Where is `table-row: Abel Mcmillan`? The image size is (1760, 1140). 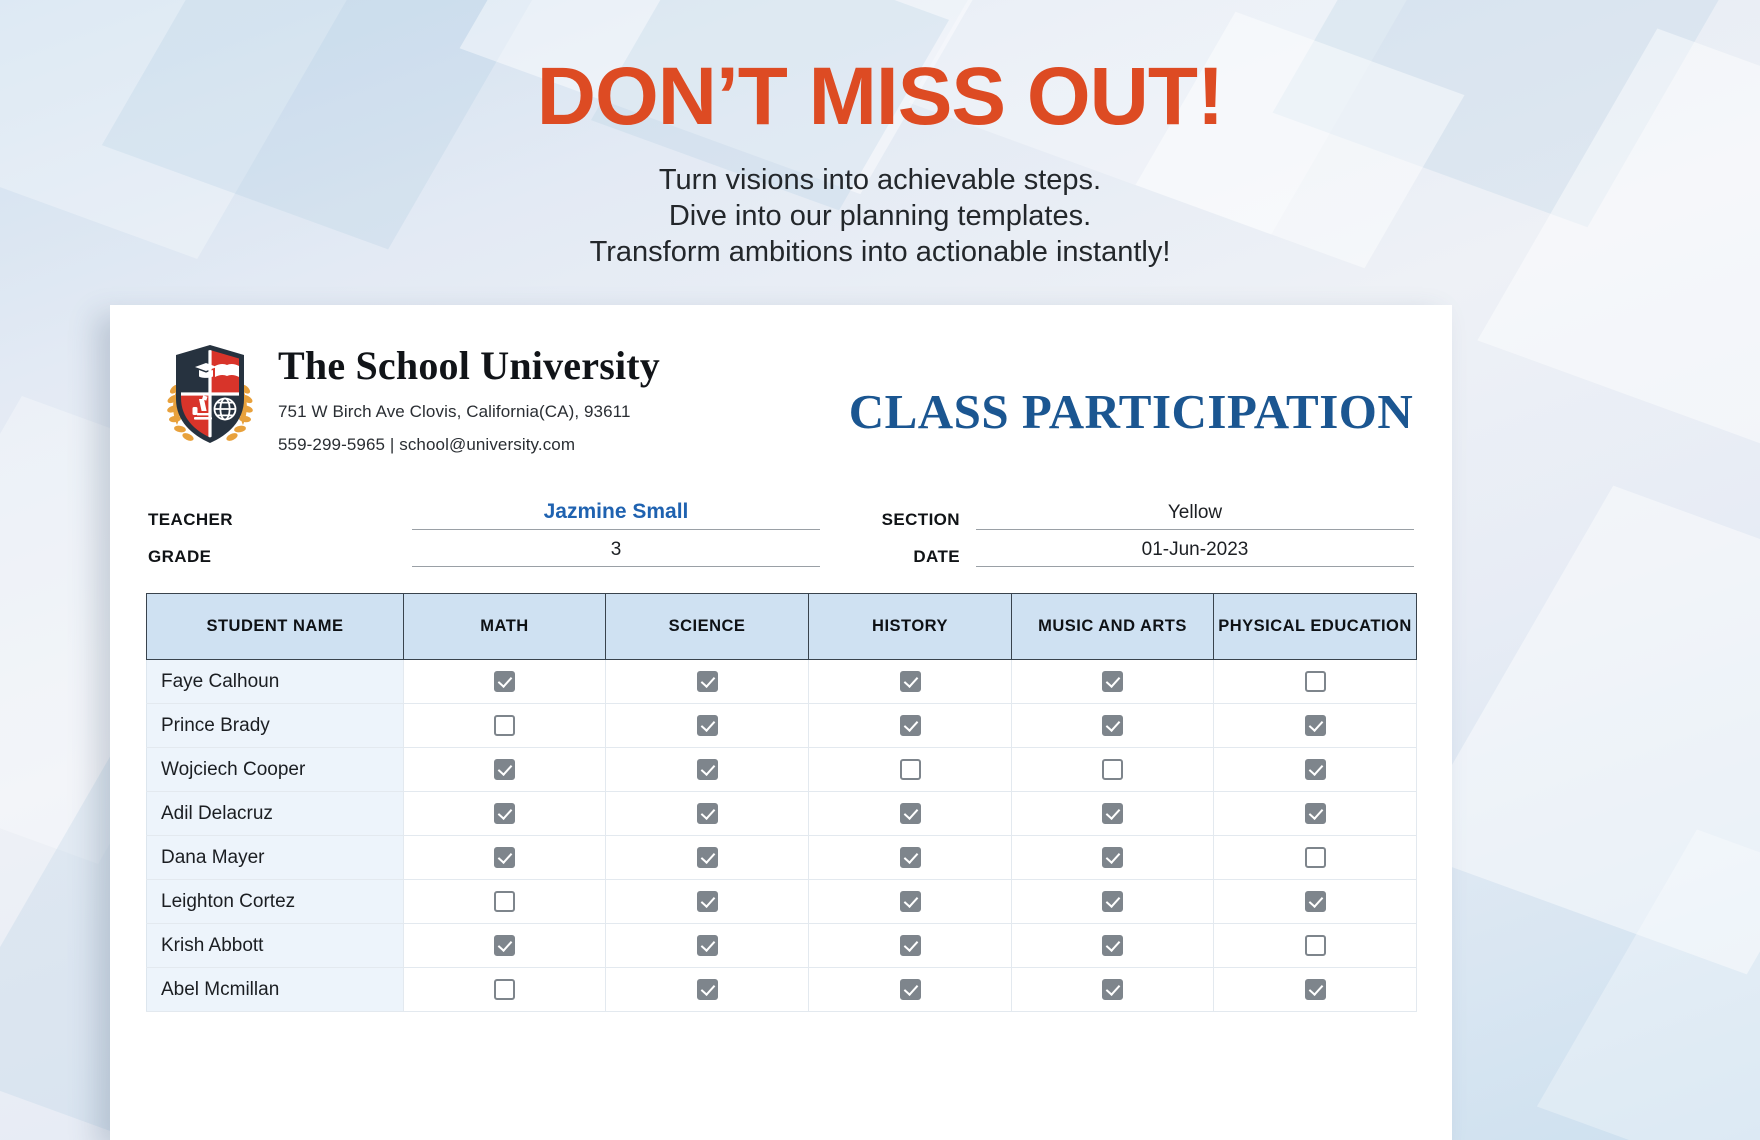 table-row: Abel Mcmillan is located at coordinates (781, 989).